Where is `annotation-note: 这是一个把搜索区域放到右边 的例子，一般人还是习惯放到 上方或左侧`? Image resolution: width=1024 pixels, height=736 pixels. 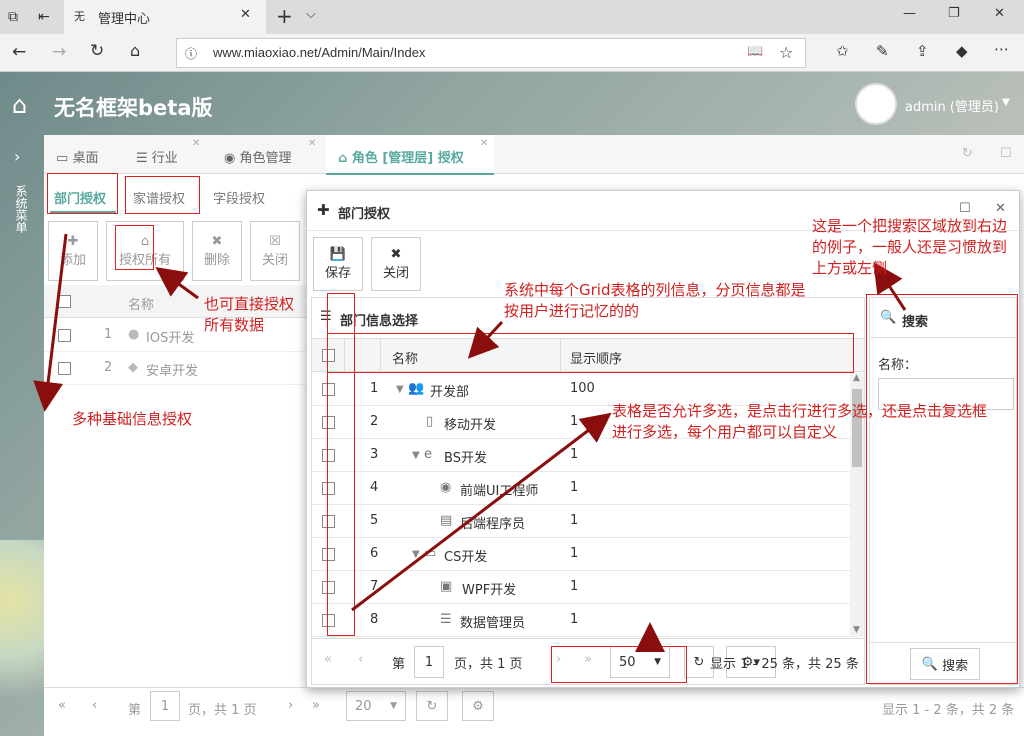 annotation-note: 这是一个把搜索区域放到右边 的例子，一般人还是习惯放到 上方或左侧 is located at coordinates (910, 247).